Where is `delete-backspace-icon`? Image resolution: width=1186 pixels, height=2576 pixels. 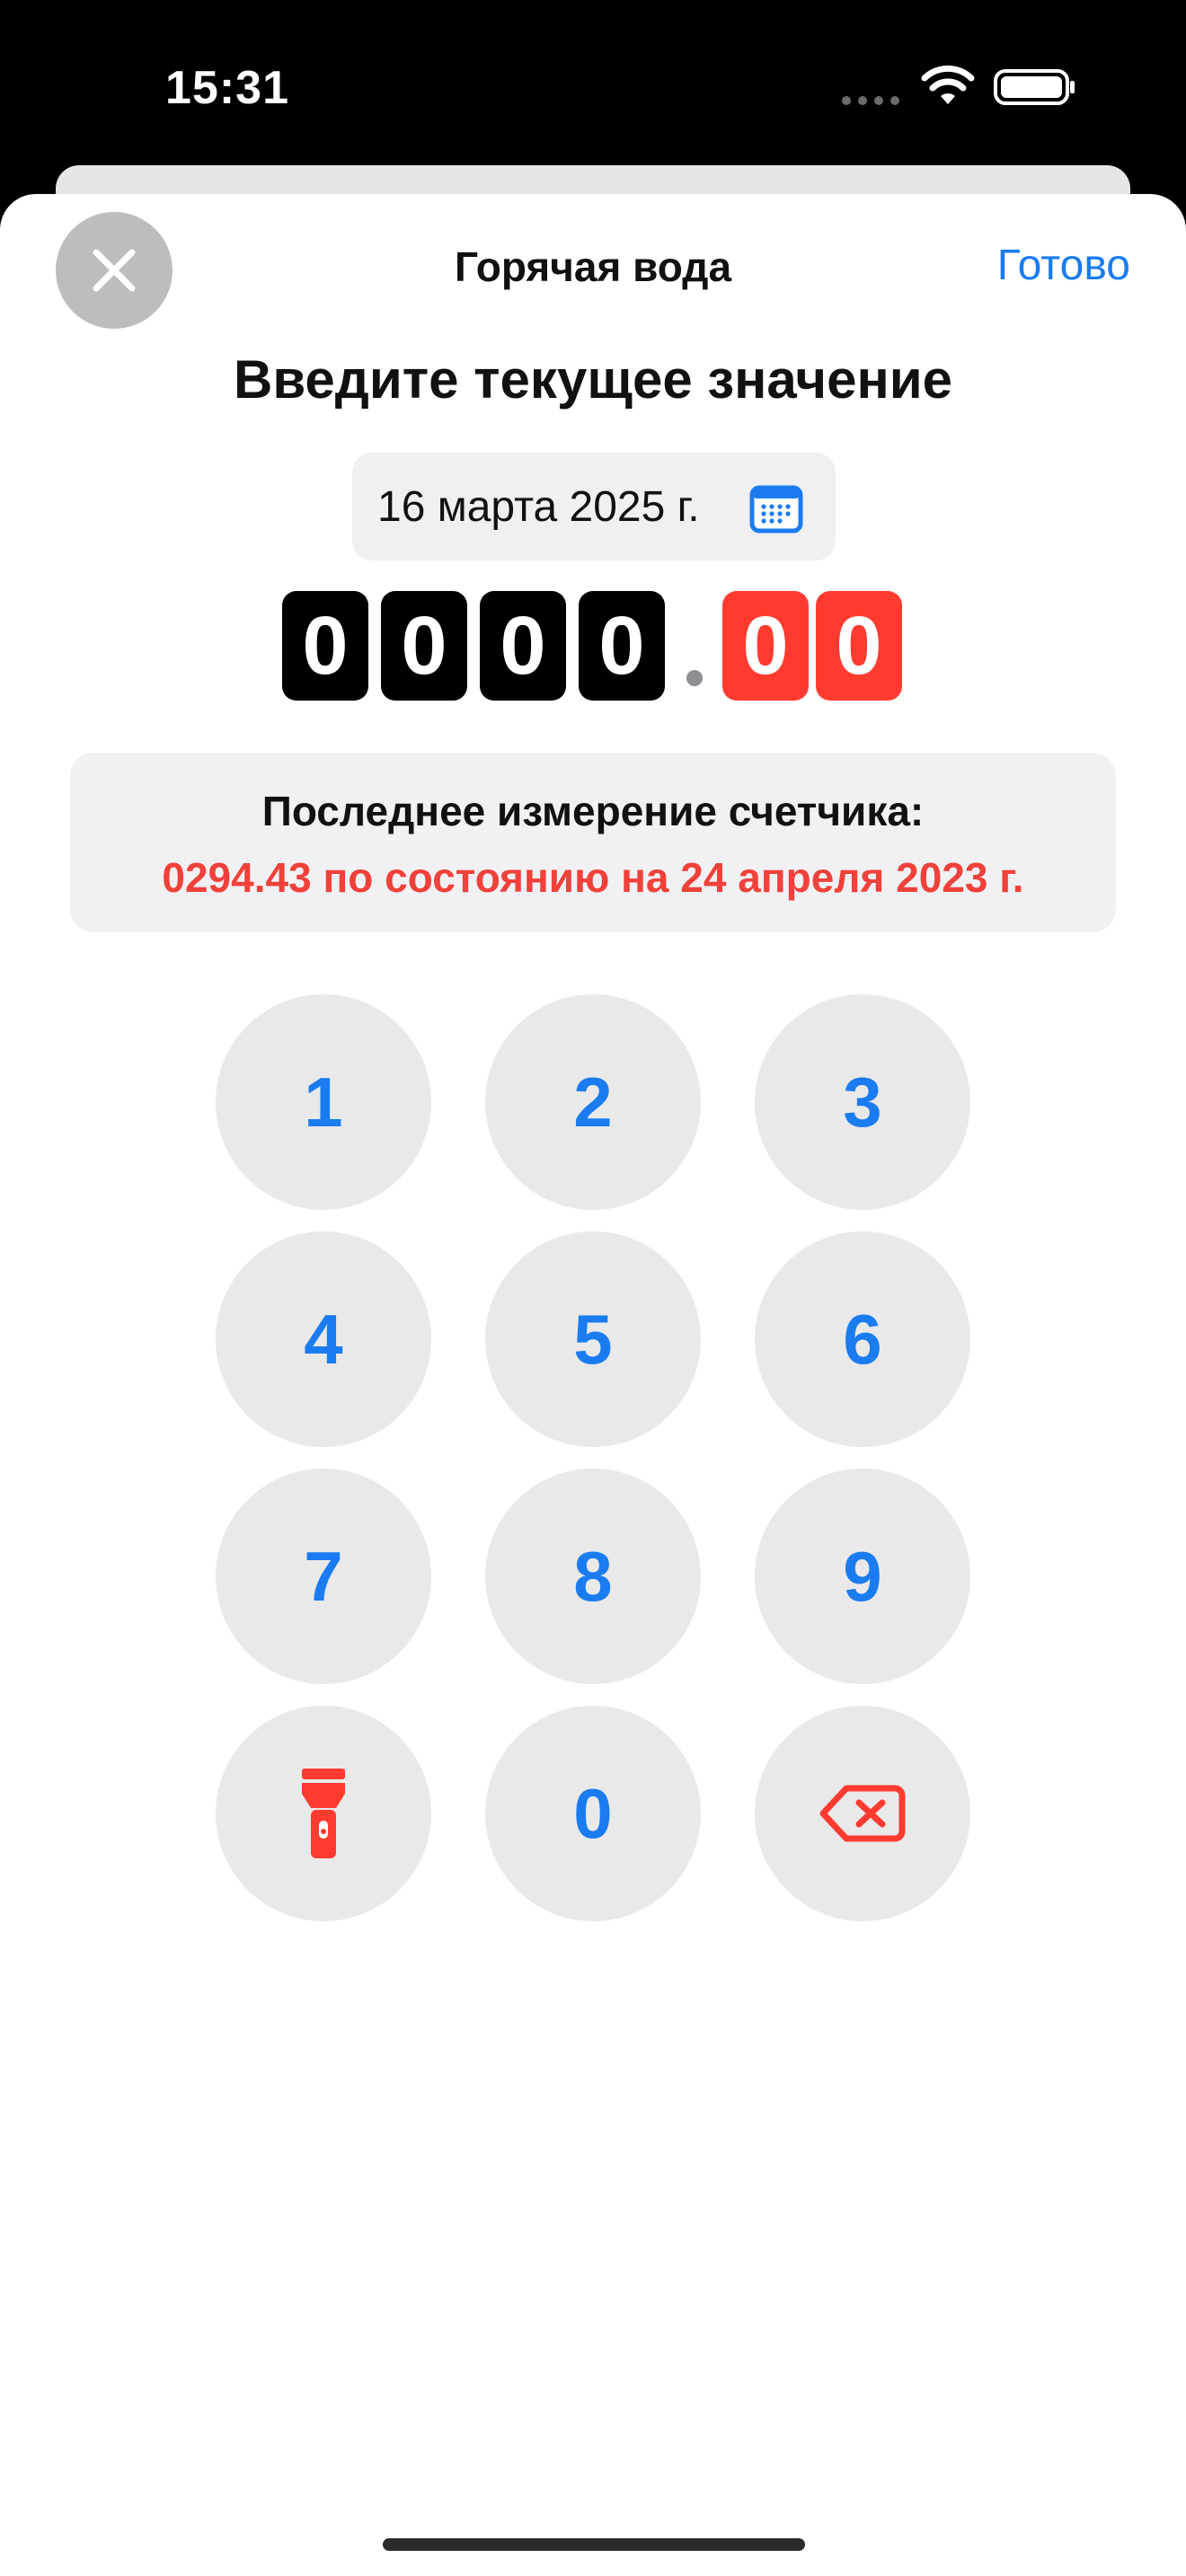
delete-backspace-icon is located at coordinates (862, 1813).